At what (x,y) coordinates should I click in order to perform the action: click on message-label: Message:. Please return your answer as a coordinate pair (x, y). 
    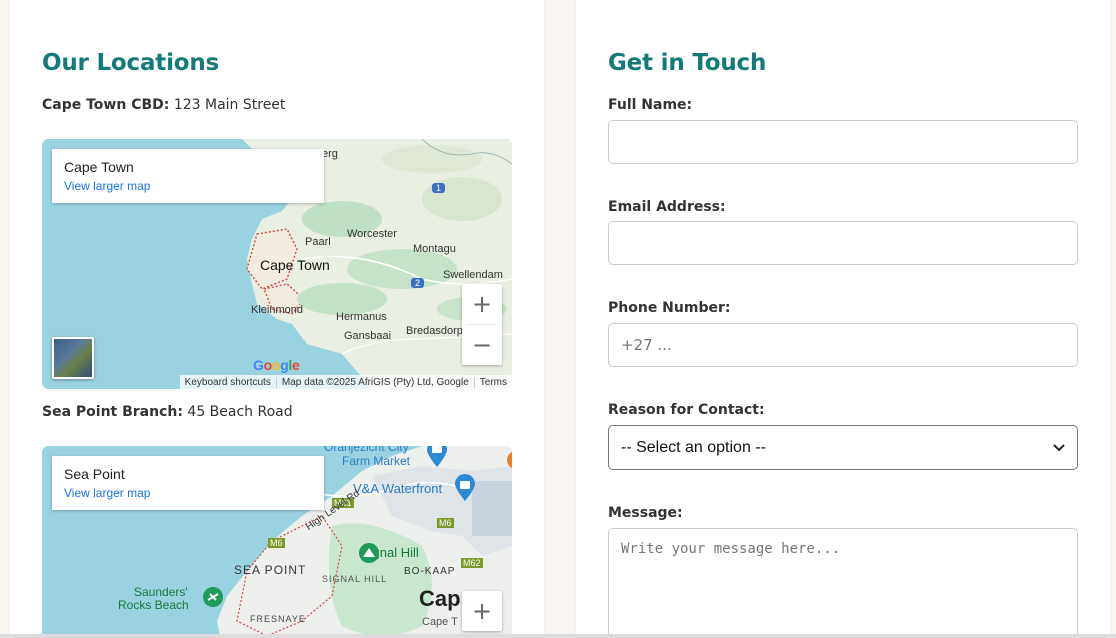
    Looking at the image, I should click on (645, 513).